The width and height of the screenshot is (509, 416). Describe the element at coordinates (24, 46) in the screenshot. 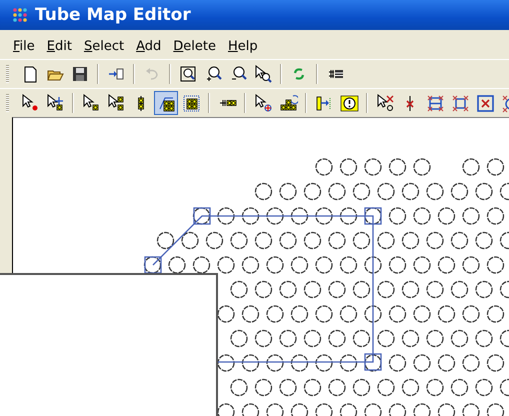

I see `menu-item: File` at that location.